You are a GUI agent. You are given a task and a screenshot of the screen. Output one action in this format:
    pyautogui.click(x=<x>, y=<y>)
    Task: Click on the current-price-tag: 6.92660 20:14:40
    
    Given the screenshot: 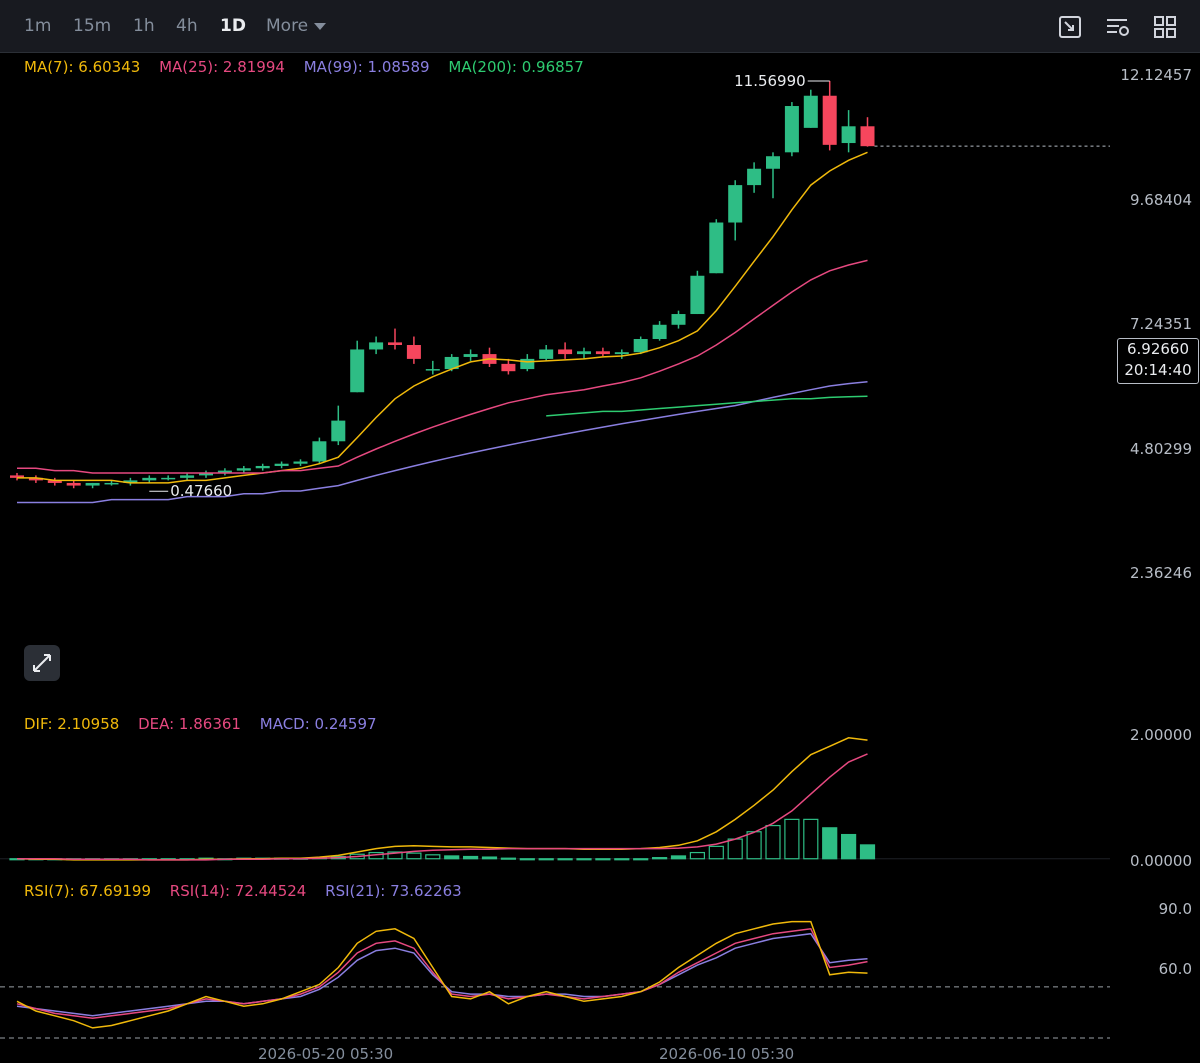 What is the action you would take?
    pyautogui.click(x=1158, y=361)
    